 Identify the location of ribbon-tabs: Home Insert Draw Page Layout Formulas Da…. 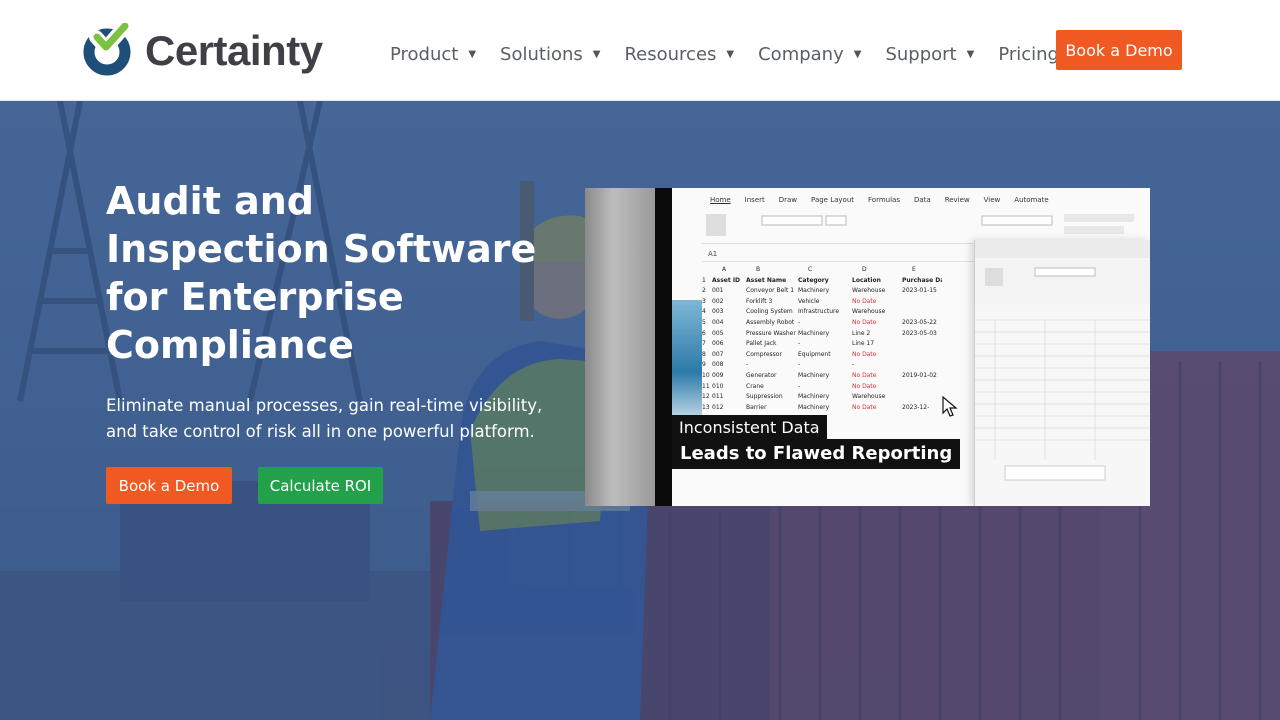
(879, 200).